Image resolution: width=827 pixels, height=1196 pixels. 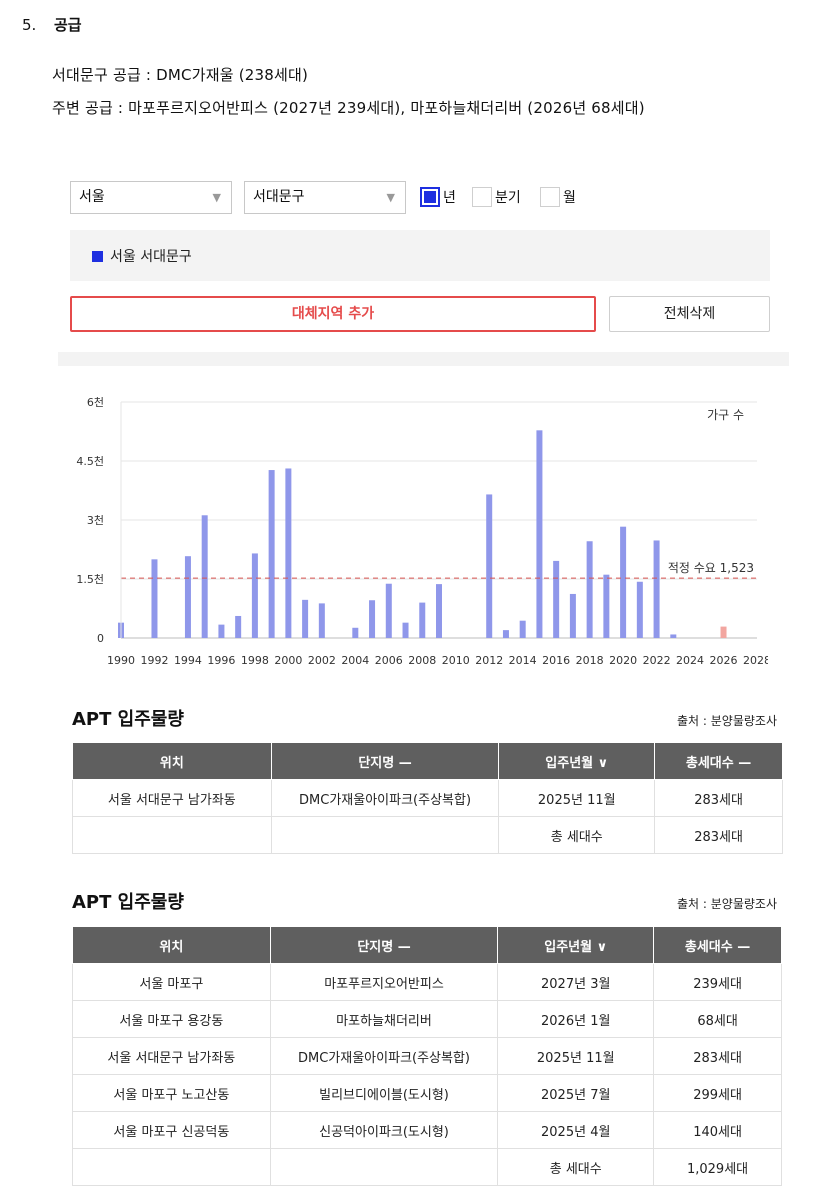 I want to click on city-select: 서울 ▼, so click(x=151, y=197).